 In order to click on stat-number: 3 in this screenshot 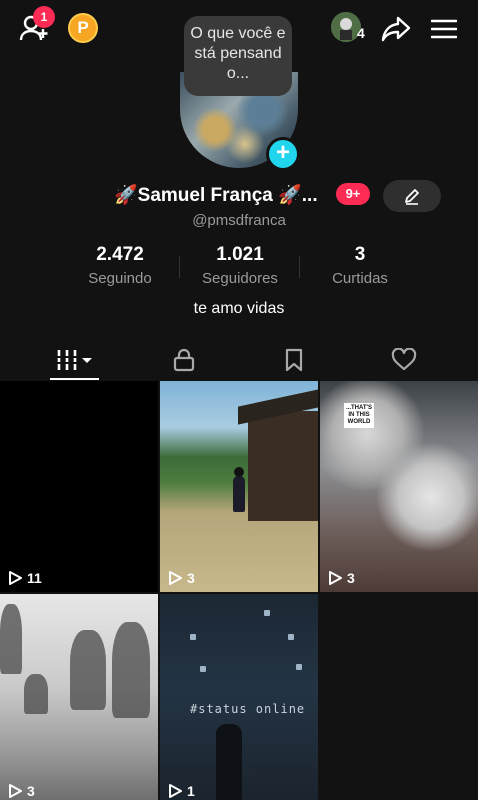, I will do `click(360, 254)`.